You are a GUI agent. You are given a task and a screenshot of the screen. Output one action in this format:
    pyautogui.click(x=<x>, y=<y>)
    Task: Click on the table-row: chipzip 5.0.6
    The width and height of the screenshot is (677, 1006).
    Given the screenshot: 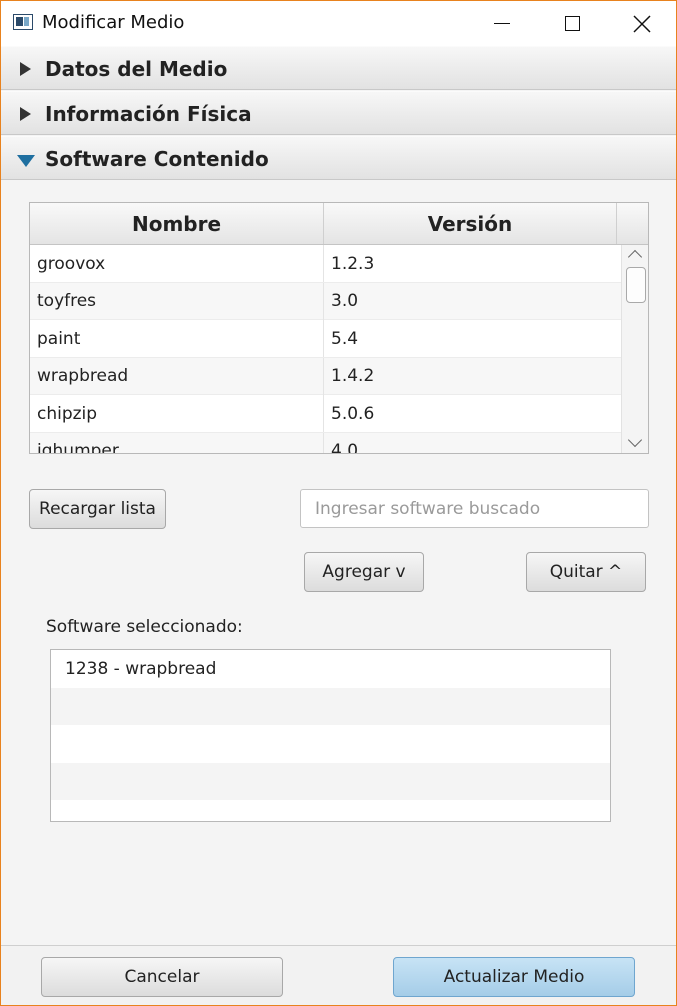 What is the action you would take?
    pyautogui.click(x=325, y=414)
    